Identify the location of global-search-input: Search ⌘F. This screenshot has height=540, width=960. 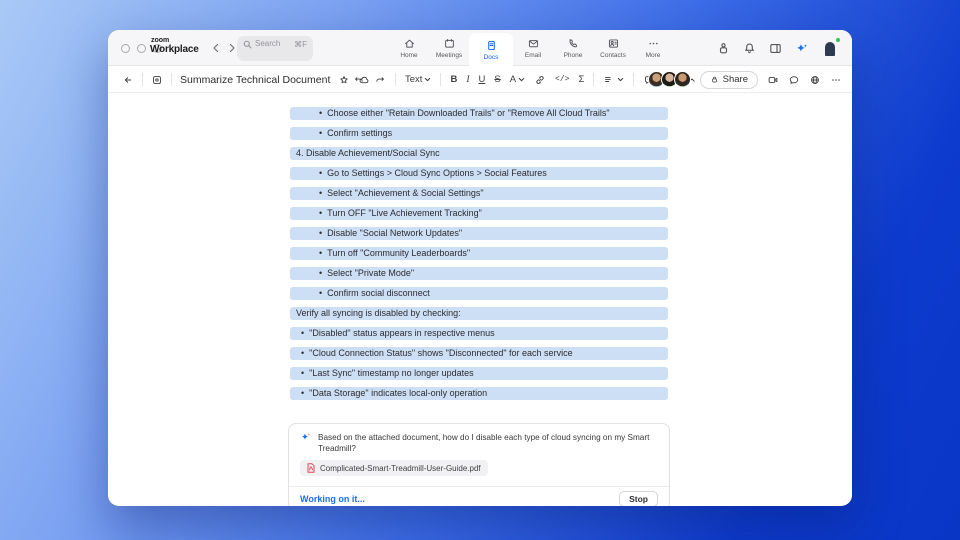
(275, 48).